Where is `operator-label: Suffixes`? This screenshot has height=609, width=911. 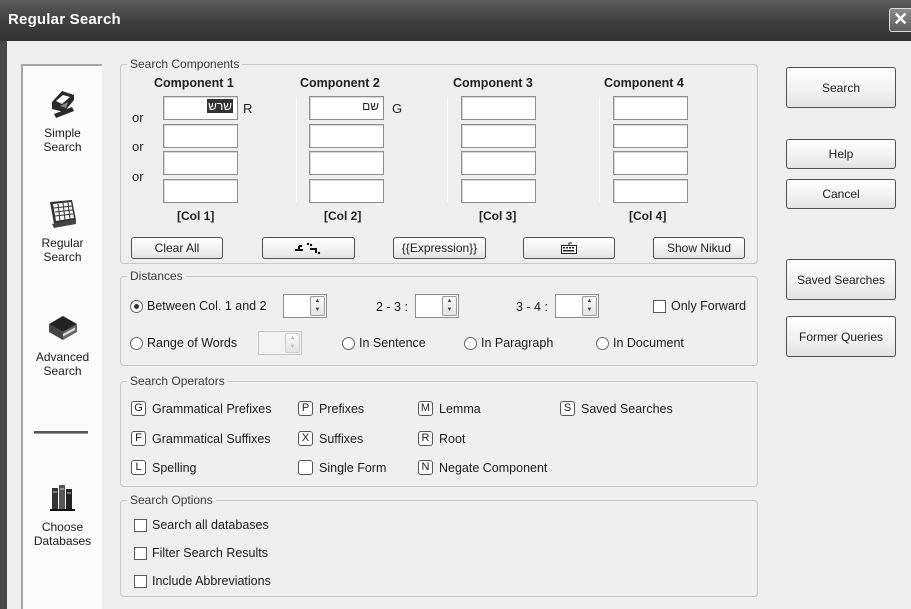
operator-label: Suffixes is located at coordinates (341, 438).